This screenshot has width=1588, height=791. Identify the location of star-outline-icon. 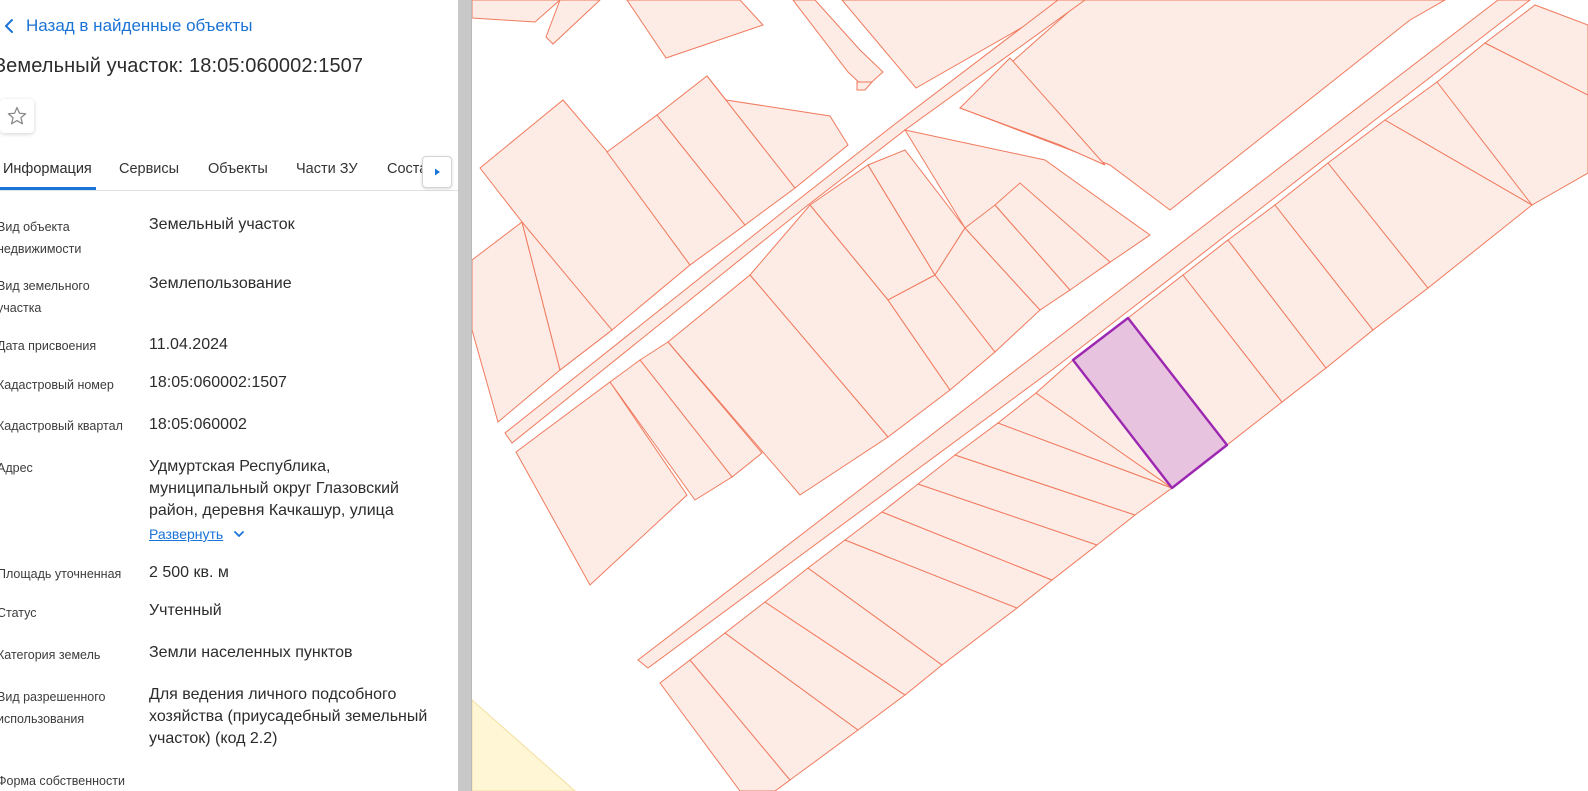
(17, 115).